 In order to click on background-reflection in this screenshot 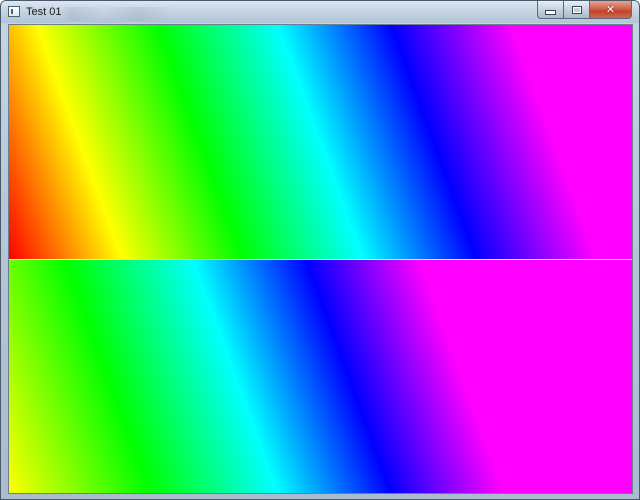, I will do `click(131, 14)`.